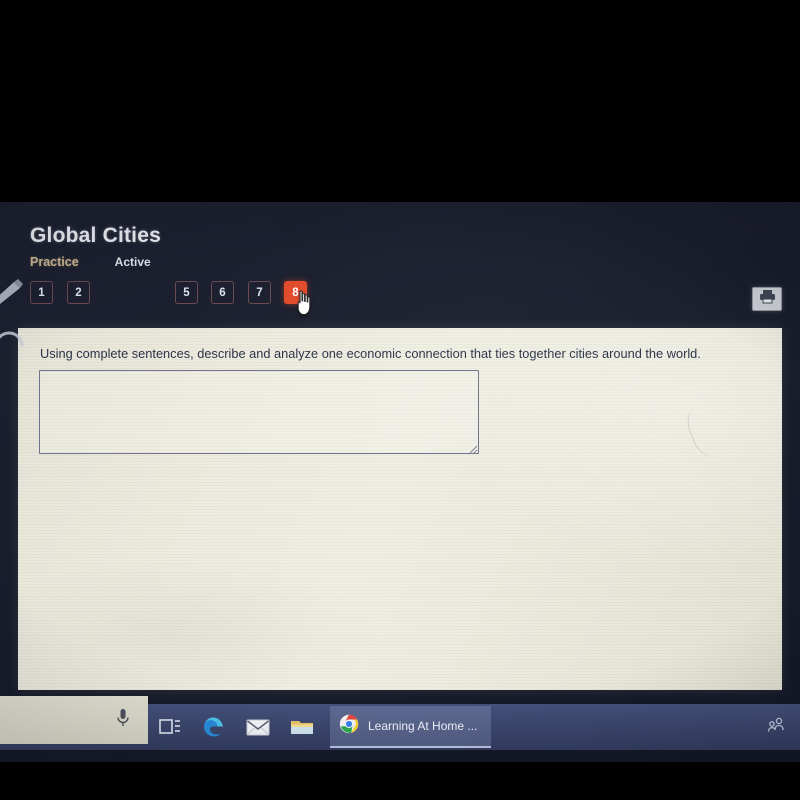 The image size is (800, 800). I want to click on microphone-icon, so click(123, 720).